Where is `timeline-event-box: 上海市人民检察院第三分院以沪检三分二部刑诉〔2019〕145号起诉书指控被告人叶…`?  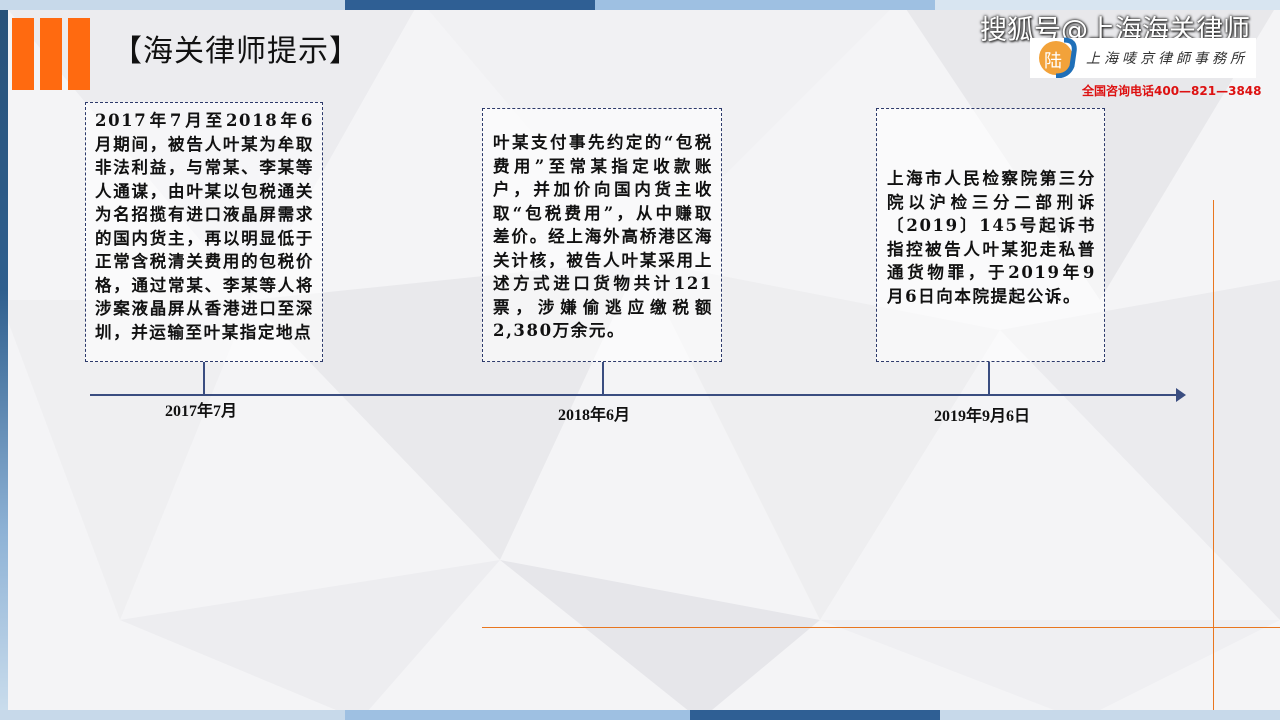 timeline-event-box: 上海市人民检察院第三分院以沪检三分二部刑诉〔2019〕145号起诉书指控被告人叶… is located at coordinates (990, 235).